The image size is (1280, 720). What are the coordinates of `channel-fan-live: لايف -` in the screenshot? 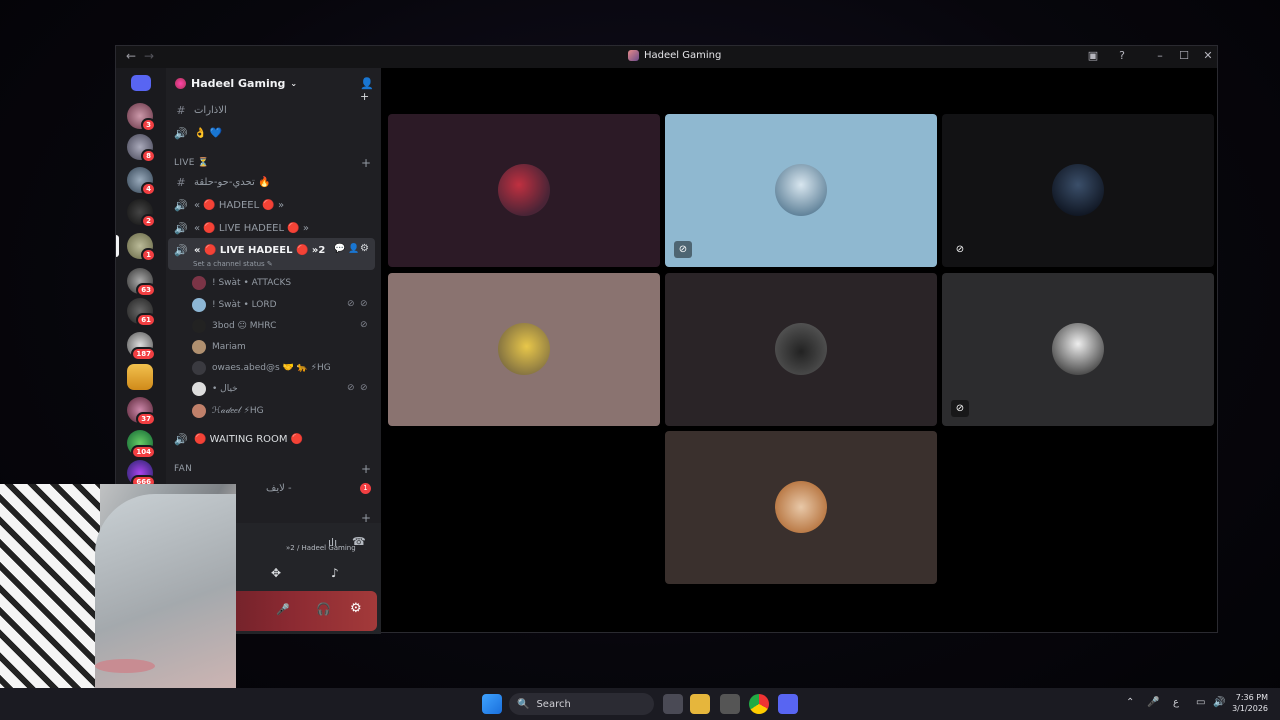 It's located at (279, 488).